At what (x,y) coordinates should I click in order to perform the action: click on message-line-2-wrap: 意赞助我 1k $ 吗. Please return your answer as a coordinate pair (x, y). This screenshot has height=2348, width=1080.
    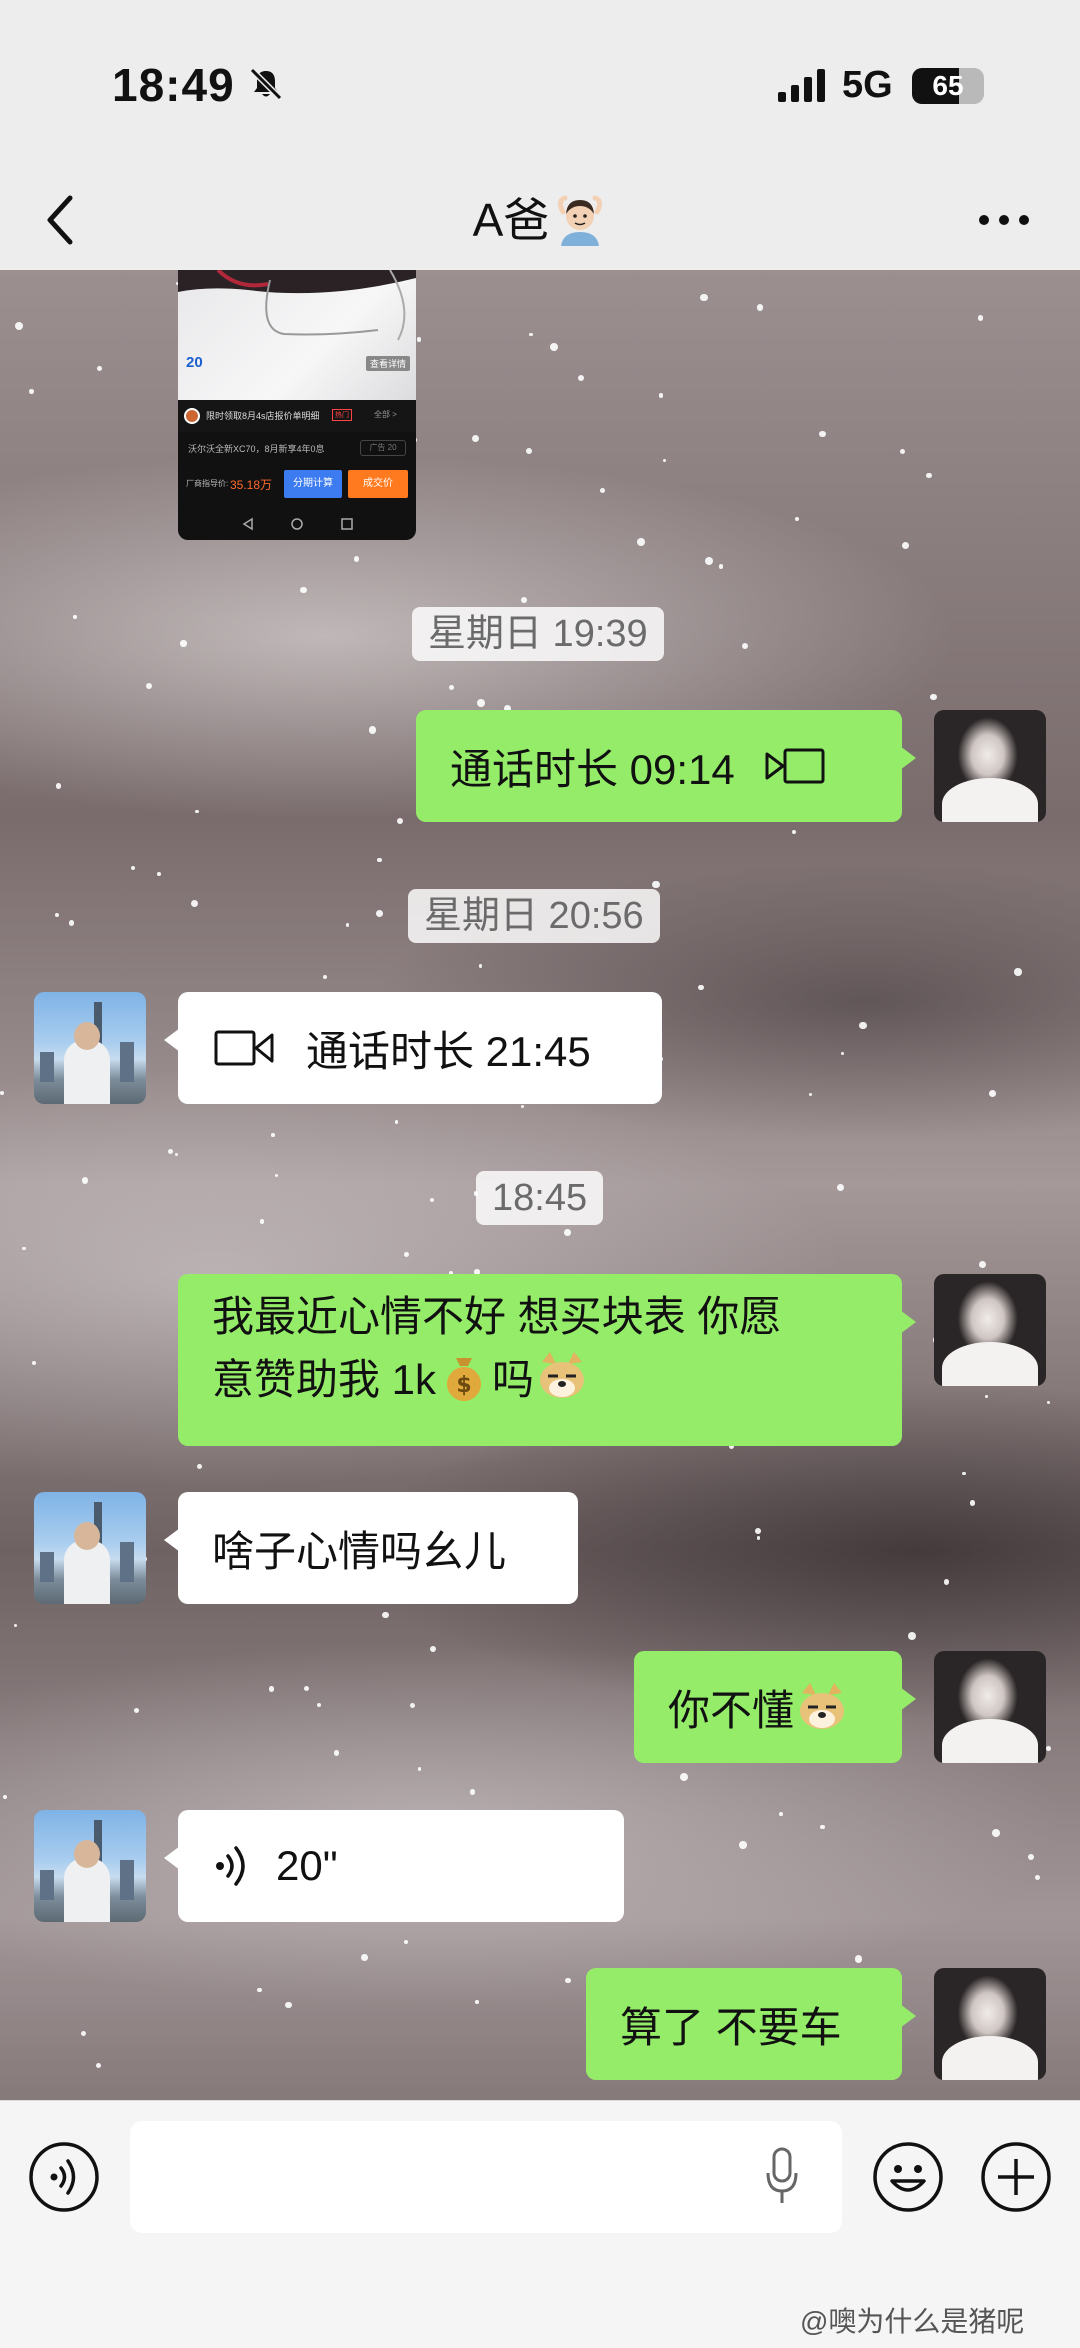
    Looking at the image, I should click on (540, 1379).